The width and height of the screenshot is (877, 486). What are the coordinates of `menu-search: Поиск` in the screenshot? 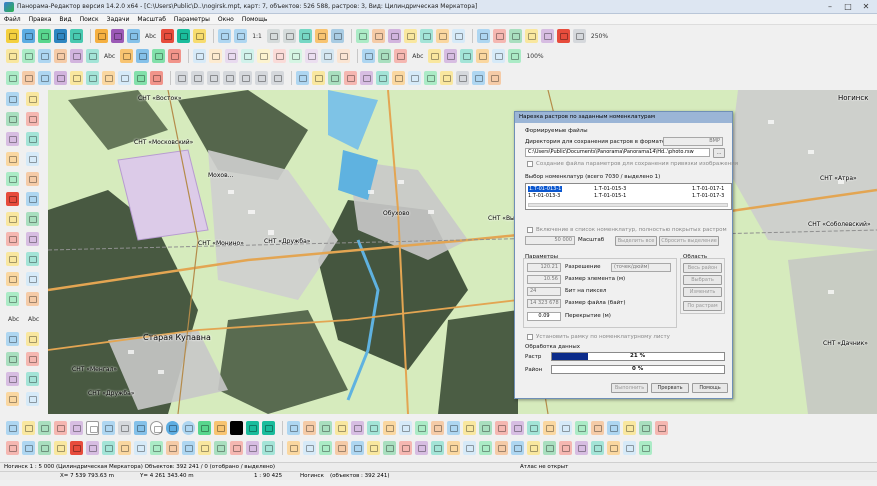 It's located at (89, 19).